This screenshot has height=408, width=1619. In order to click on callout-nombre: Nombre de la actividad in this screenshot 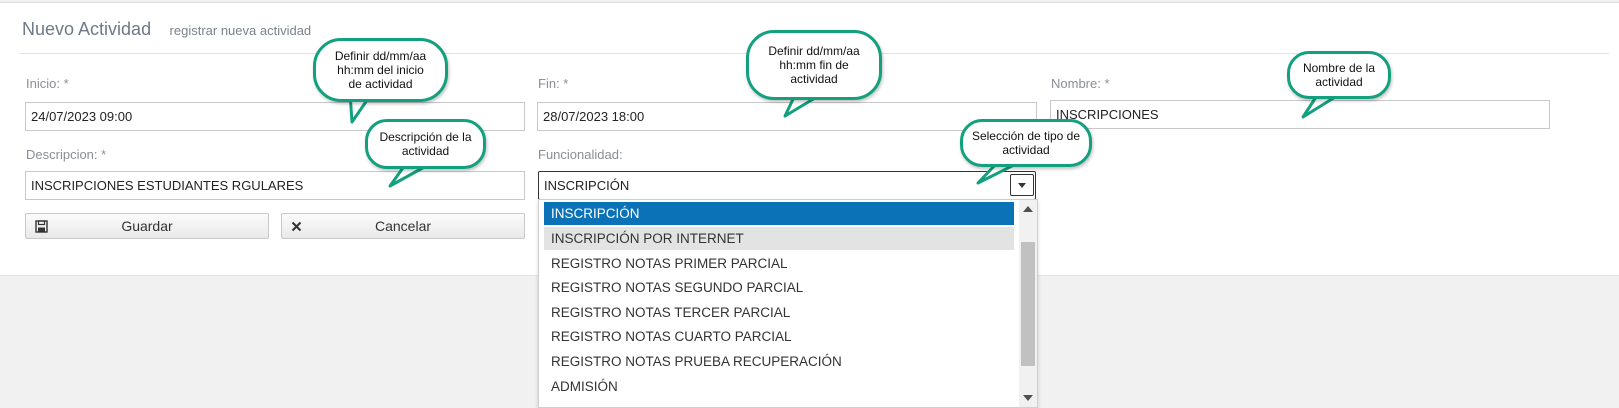, I will do `click(1339, 75)`.